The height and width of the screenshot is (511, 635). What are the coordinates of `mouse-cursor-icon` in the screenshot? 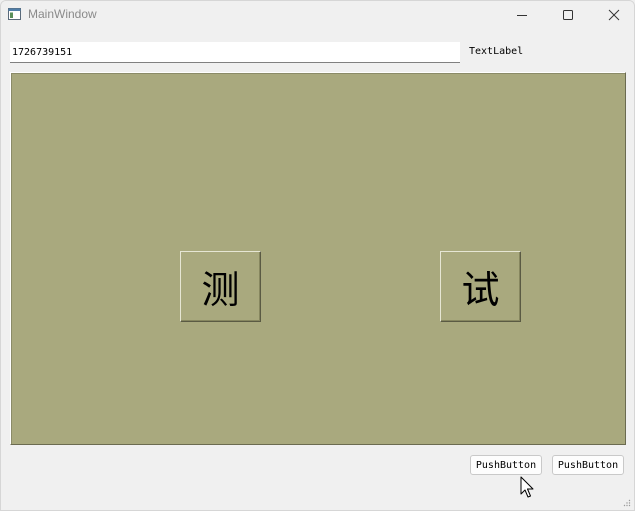 It's located at (527, 487).